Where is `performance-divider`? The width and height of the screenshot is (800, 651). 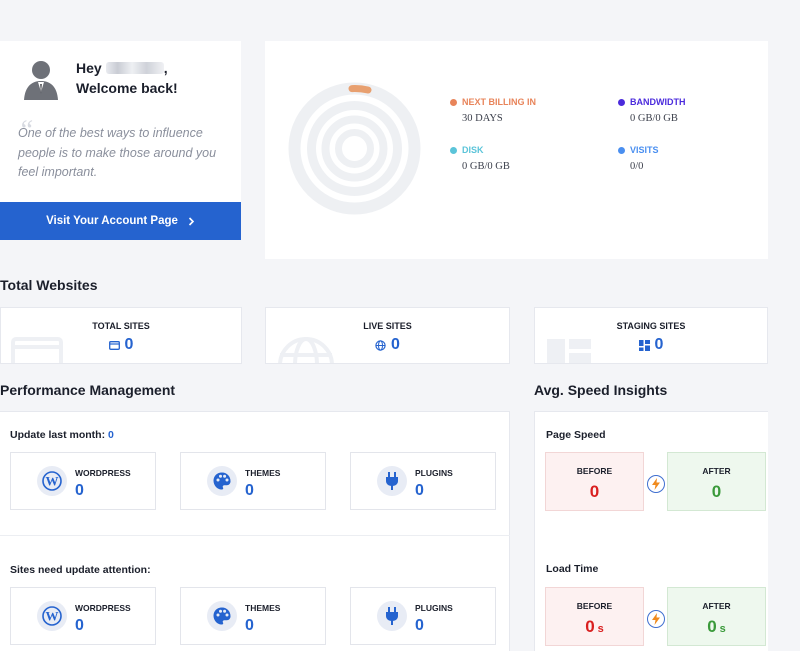
performance-divider is located at coordinates (255, 535).